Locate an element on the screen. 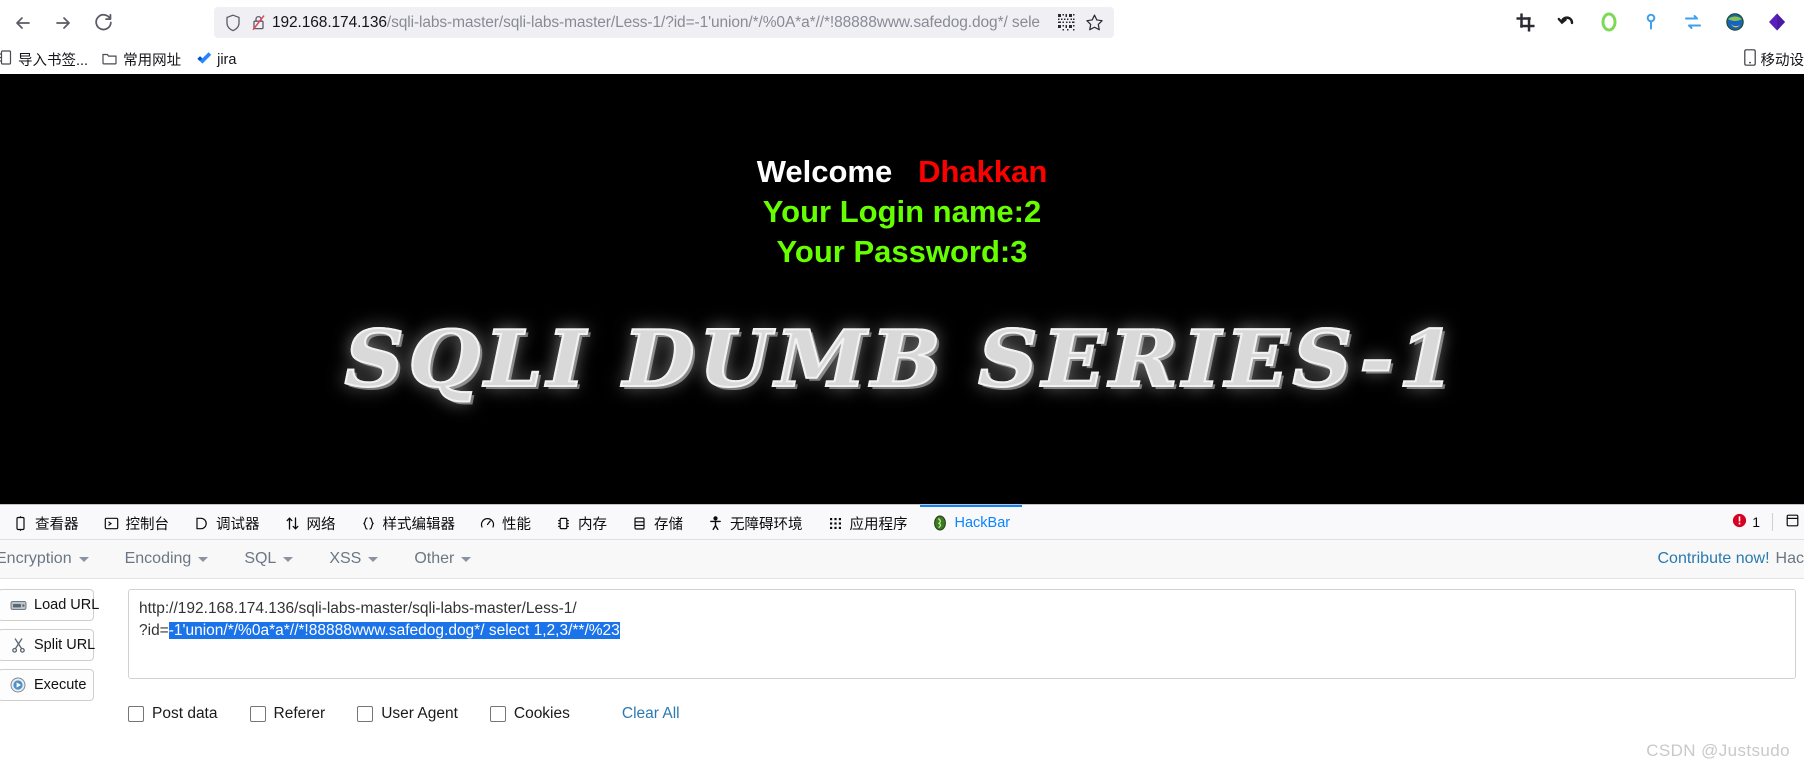  checkbox-user-agent: User Agent is located at coordinates (407, 714).